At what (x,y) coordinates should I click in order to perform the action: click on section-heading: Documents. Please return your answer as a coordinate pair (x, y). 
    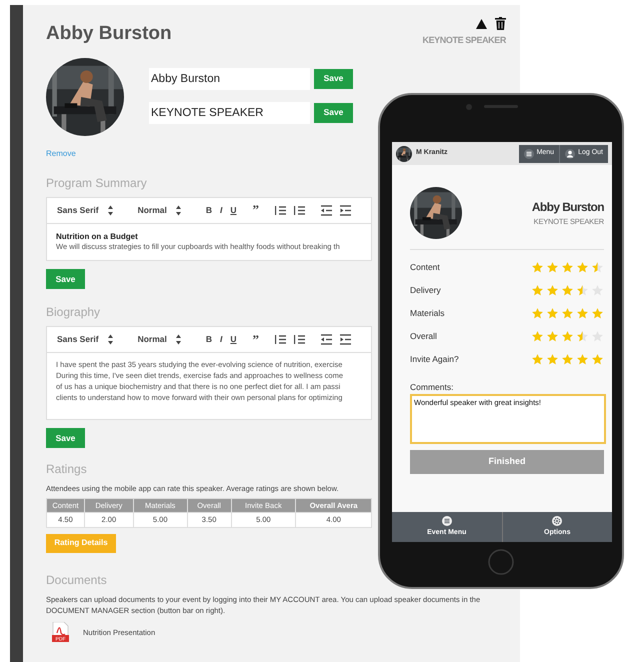
    Looking at the image, I should click on (76, 580).